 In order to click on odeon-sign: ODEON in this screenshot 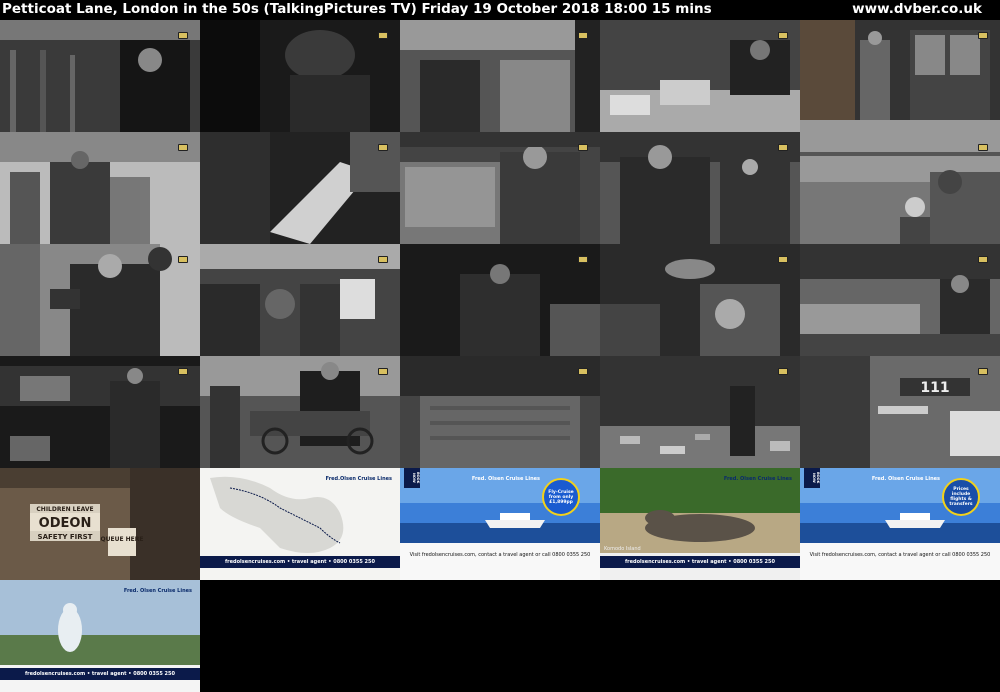, I will do `click(65, 523)`.